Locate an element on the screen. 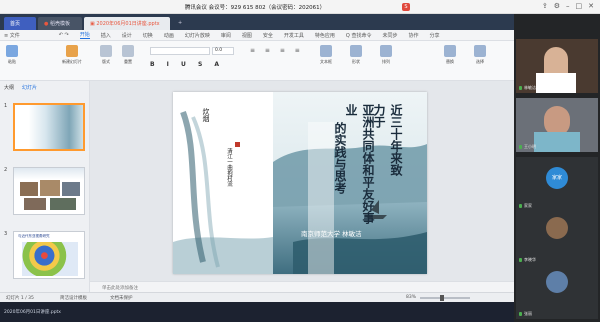 This screenshot has height=322, width=600. participant-tile: 李晓华 is located at coordinates (557, 238).